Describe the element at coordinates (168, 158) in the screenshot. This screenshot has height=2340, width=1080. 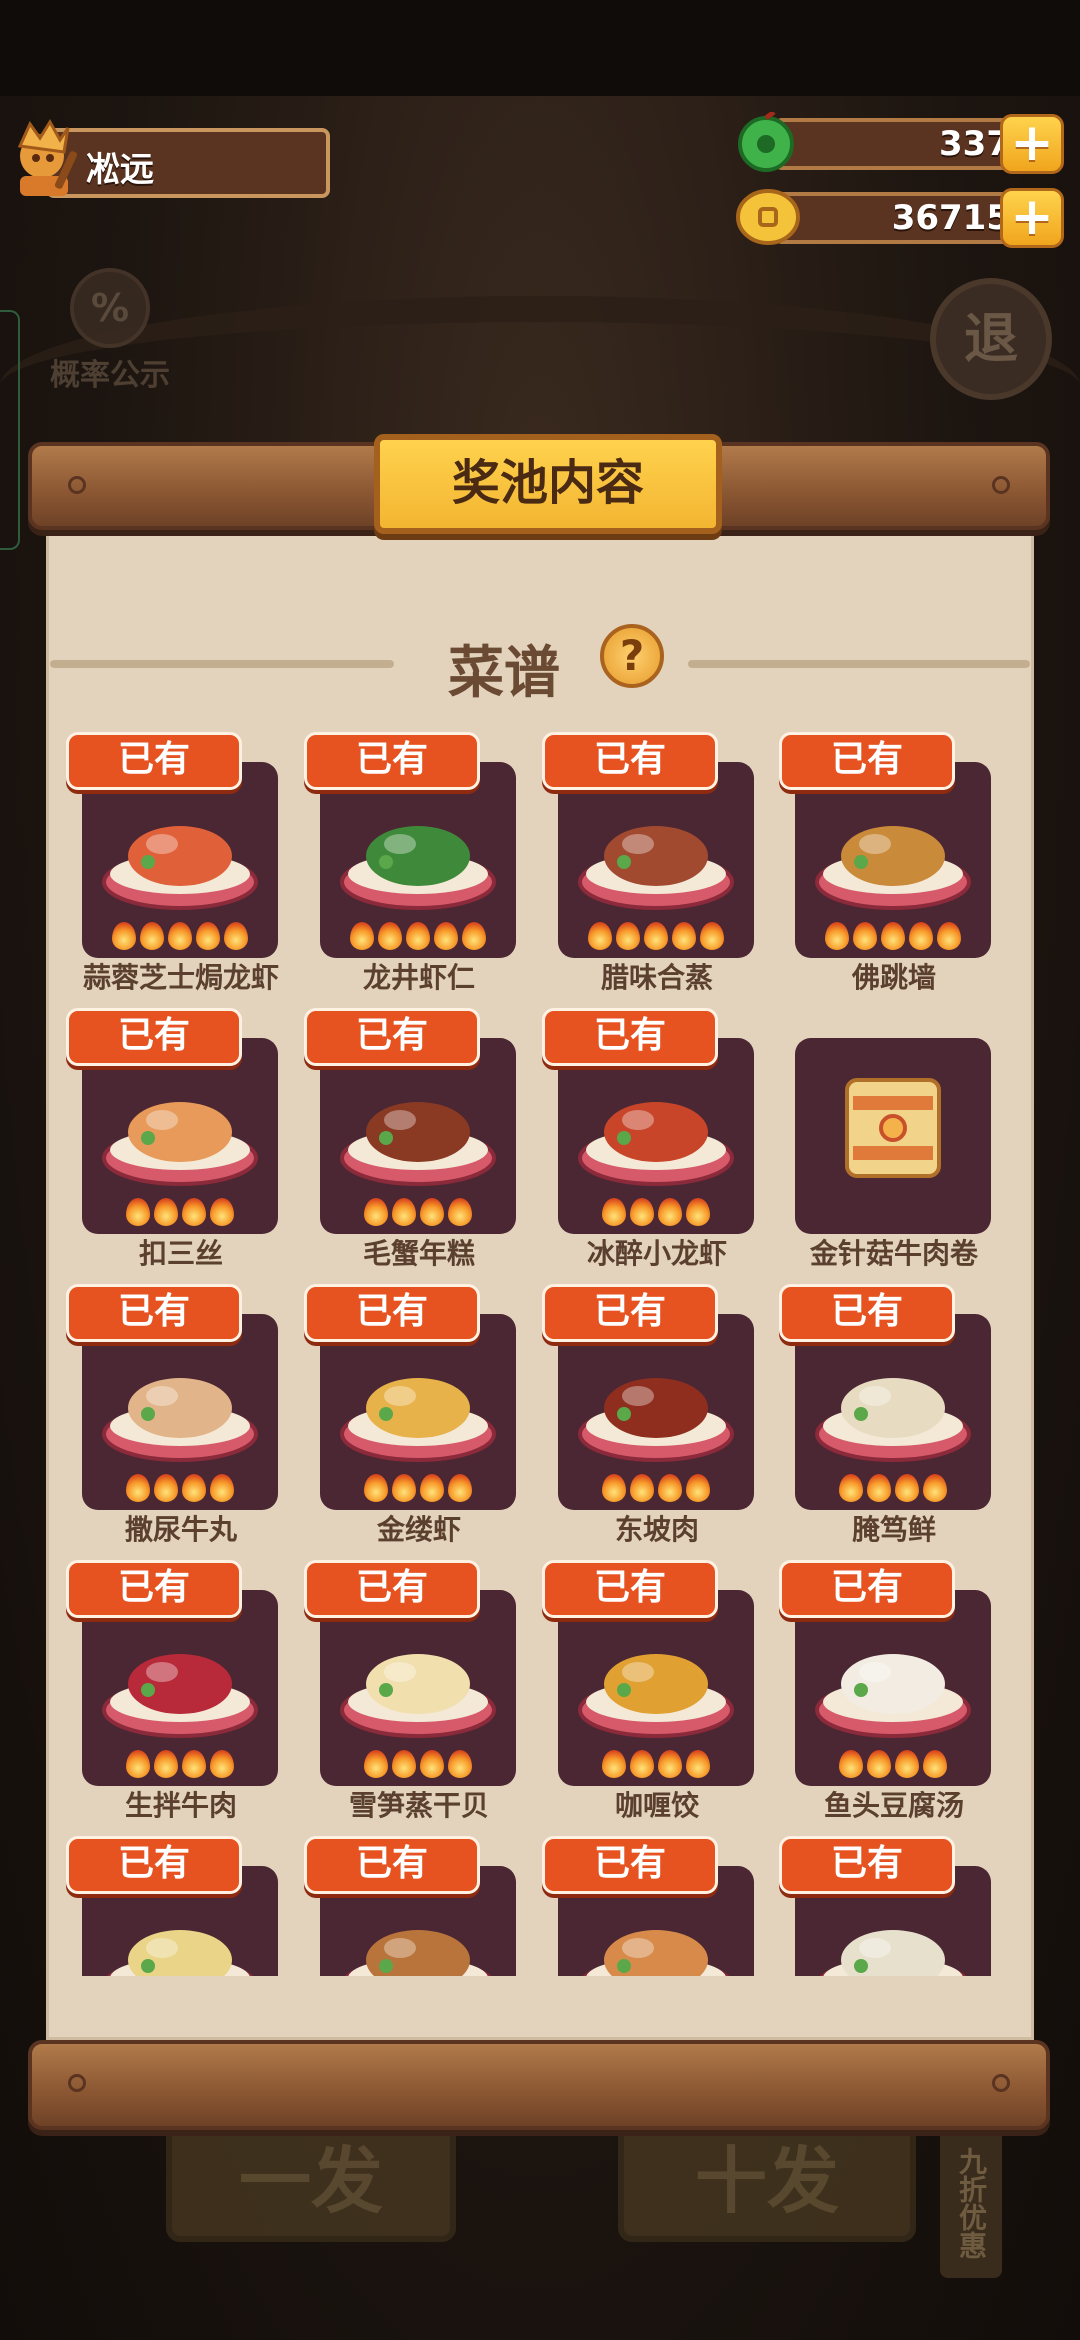
I see `player-panel: 凇远` at that location.